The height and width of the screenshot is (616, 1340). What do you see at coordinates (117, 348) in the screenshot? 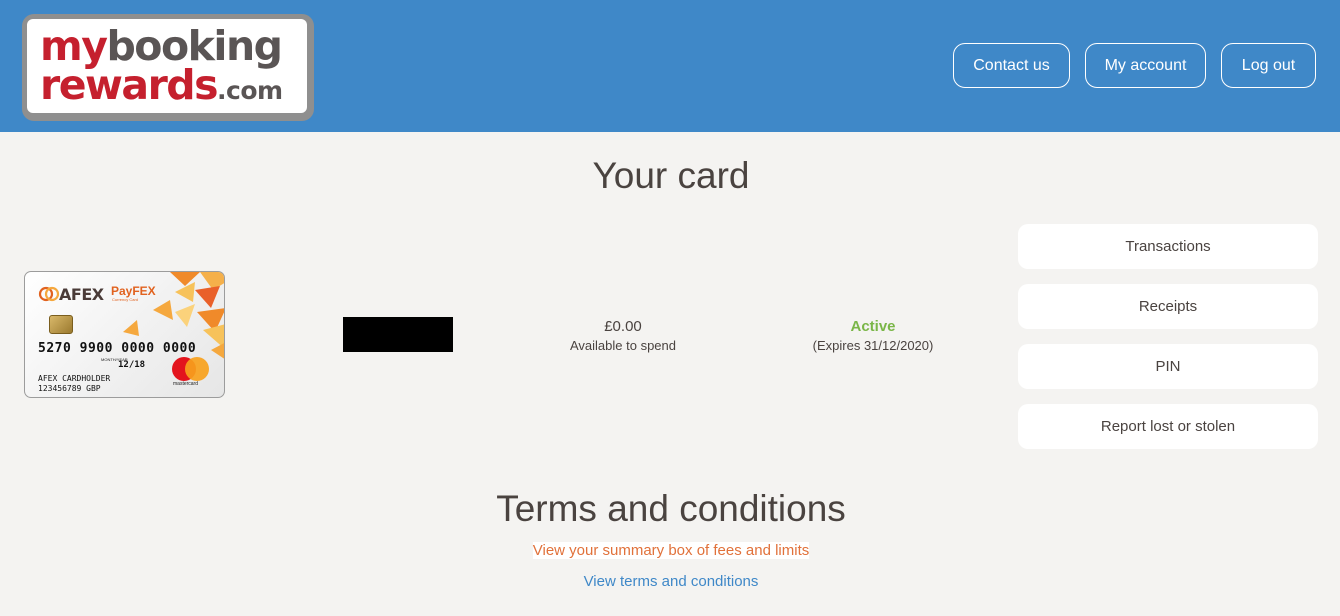
I see `card-number: 5270 9900 0000 0000` at bounding box center [117, 348].